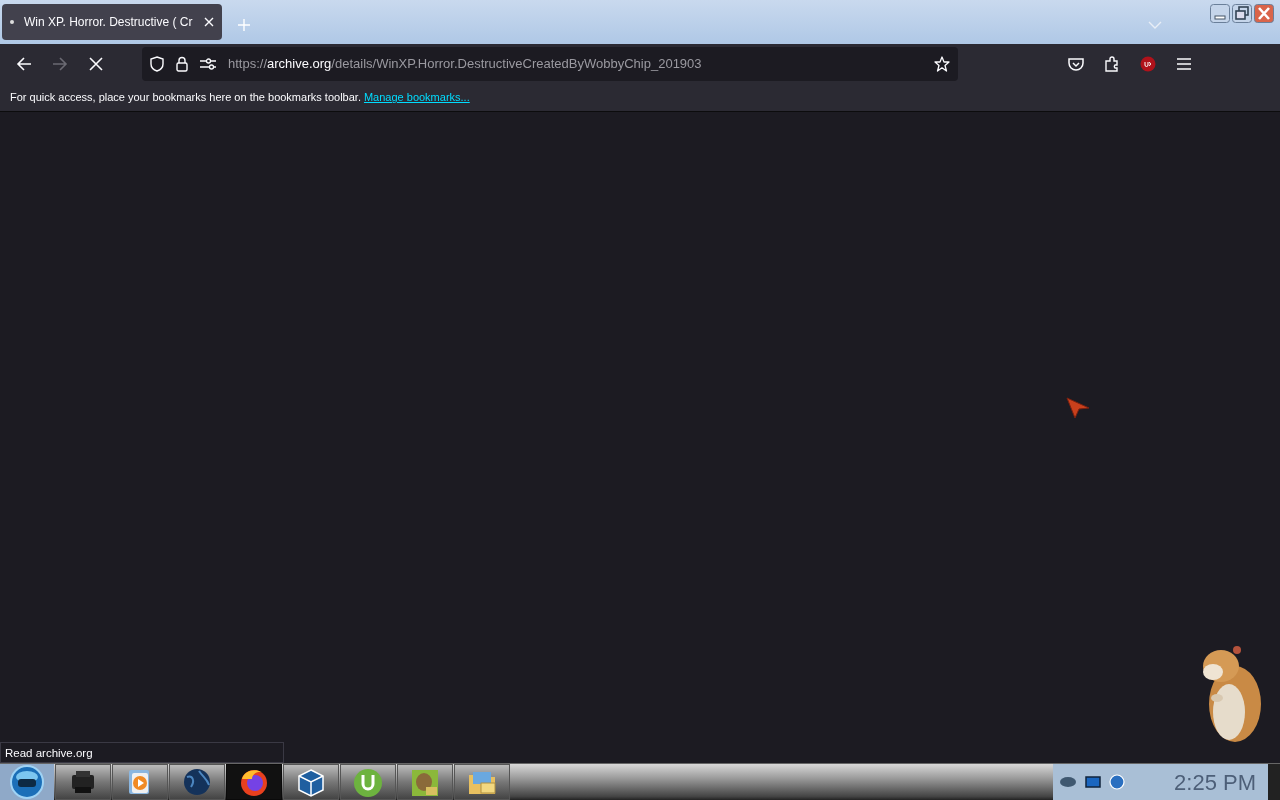 This screenshot has height=800, width=1280. I want to click on pointer-icon, so click(1078, 408).